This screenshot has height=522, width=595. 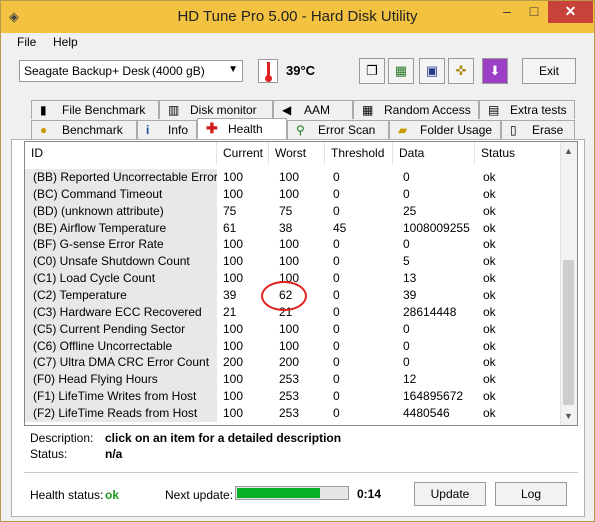 What do you see at coordinates (518, 153) in the screenshot?
I see `header-status: Status` at bounding box center [518, 153].